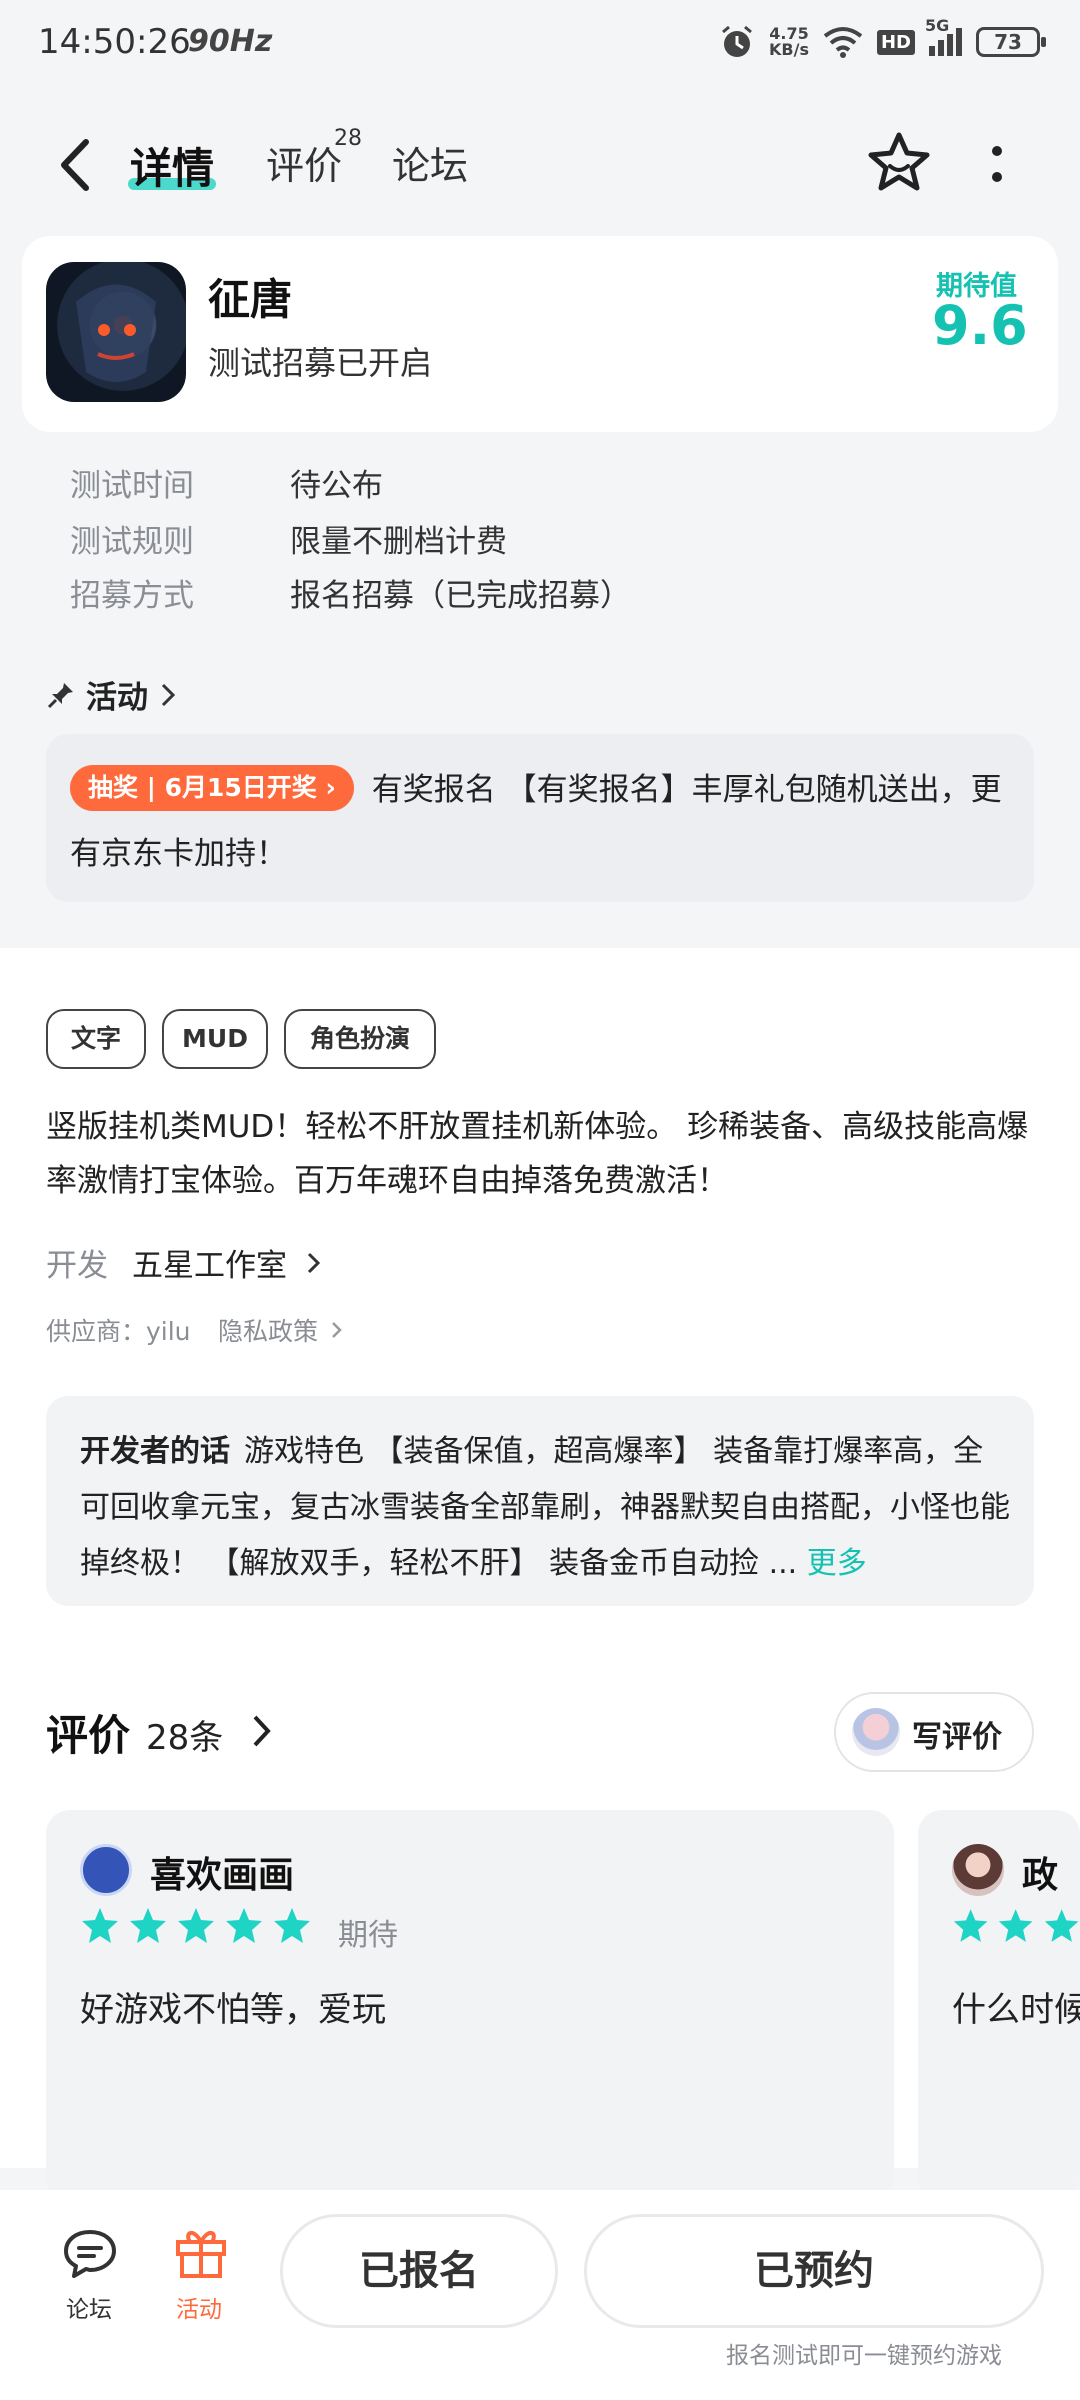  I want to click on status-time: 14:50:26, so click(114, 42).